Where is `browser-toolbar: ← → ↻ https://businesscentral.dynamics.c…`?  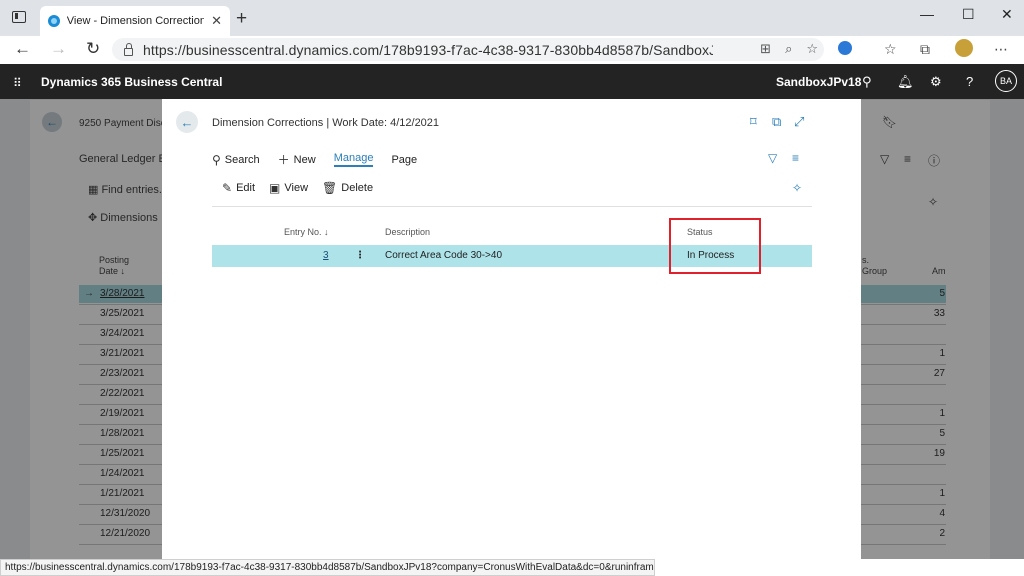
browser-toolbar: ← → ↻ https://businesscentral.dynamics.c… is located at coordinates (512, 50).